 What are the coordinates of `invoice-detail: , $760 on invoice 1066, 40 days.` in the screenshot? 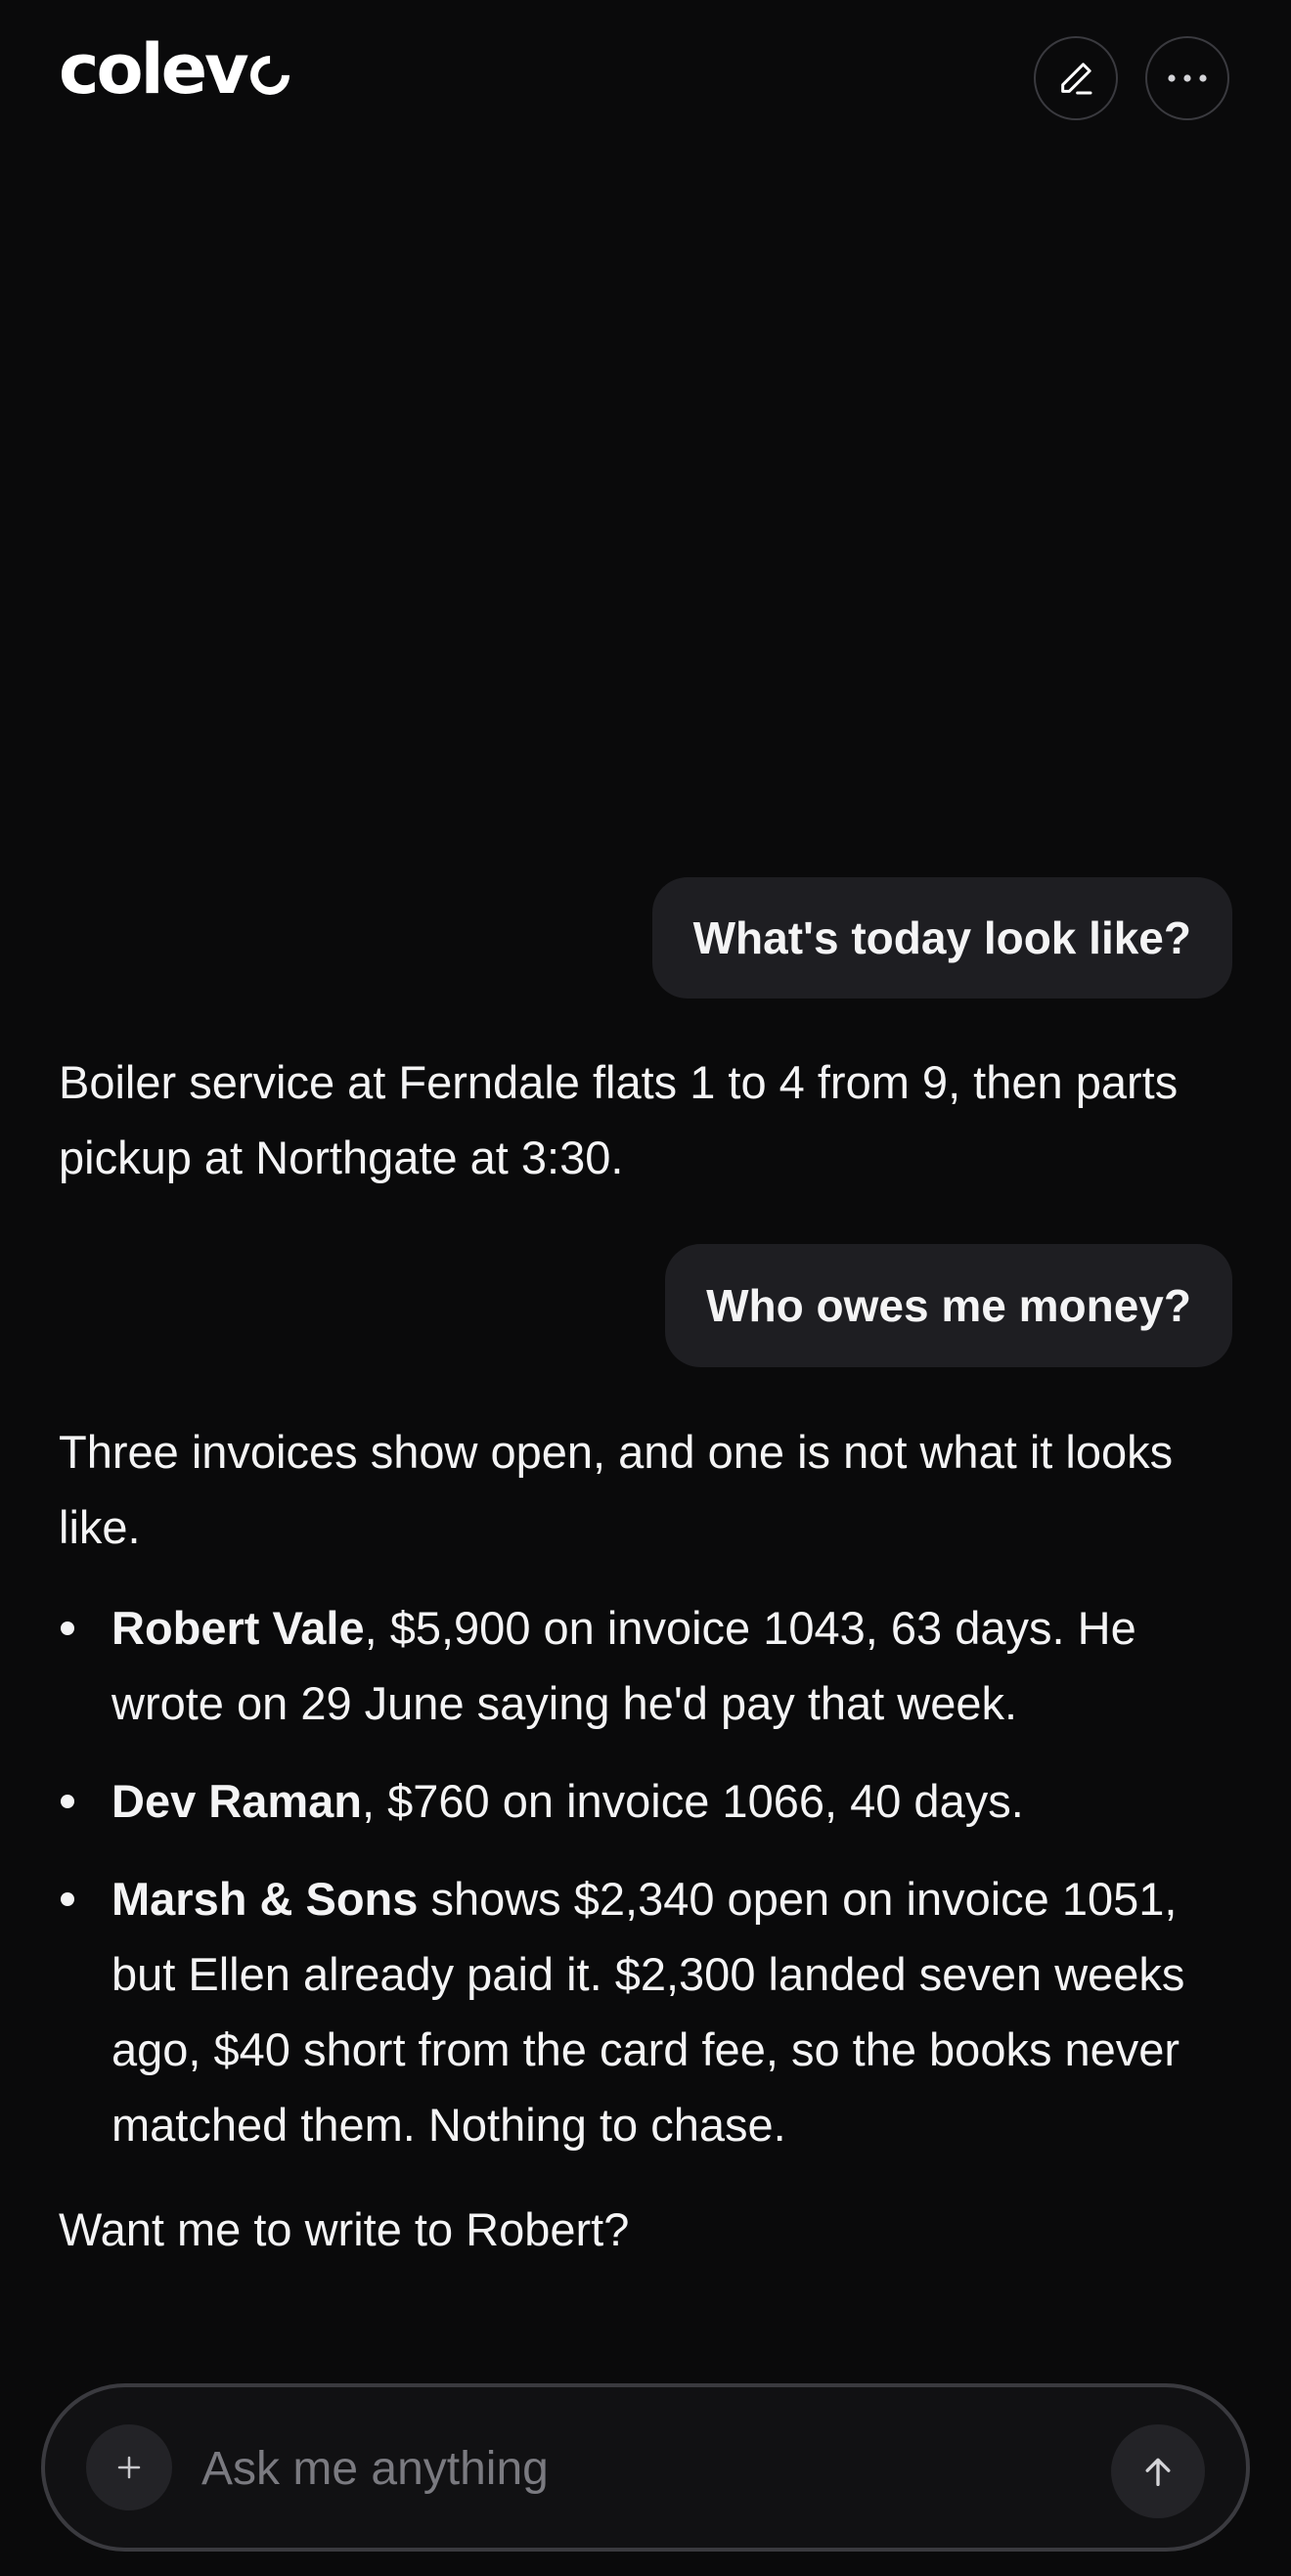 It's located at (693, 1801).